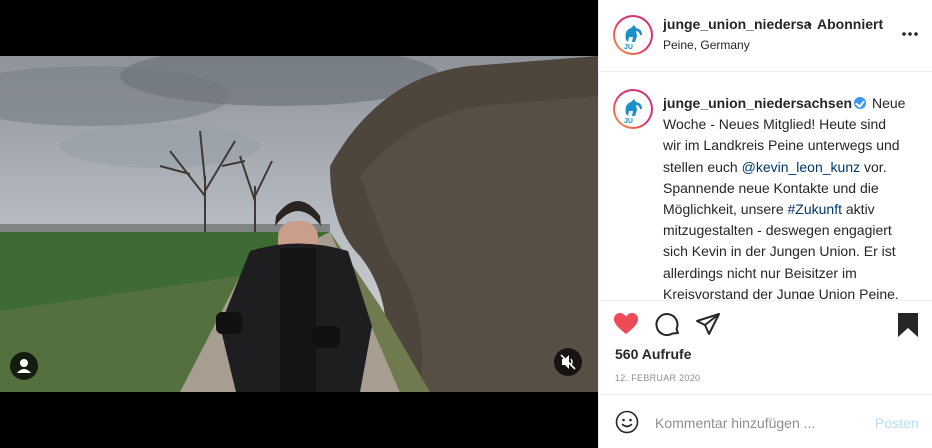 The height and width of the screenshot is (448, 932). I want to click on post-comment-button: Posten, so click(897, 423).